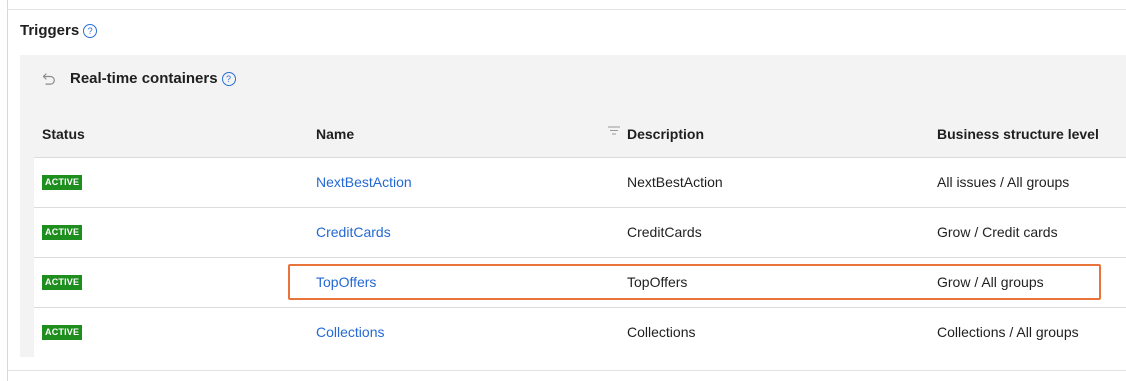 The width and height of the screenshot is (1126, 381). I want to click on column-header-description: Description, so click(665, 134).